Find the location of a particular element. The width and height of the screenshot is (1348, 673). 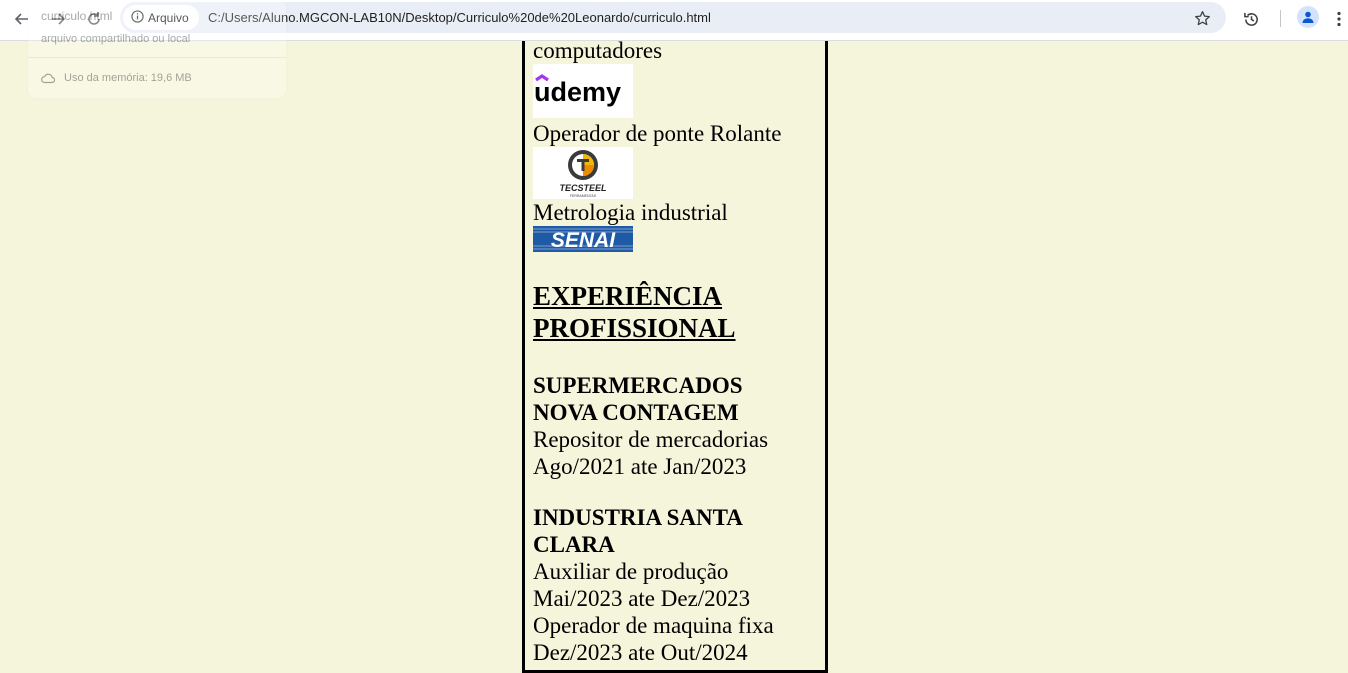

company-name: INDUSTRIA SANTA is located at coordinates (638, 517).